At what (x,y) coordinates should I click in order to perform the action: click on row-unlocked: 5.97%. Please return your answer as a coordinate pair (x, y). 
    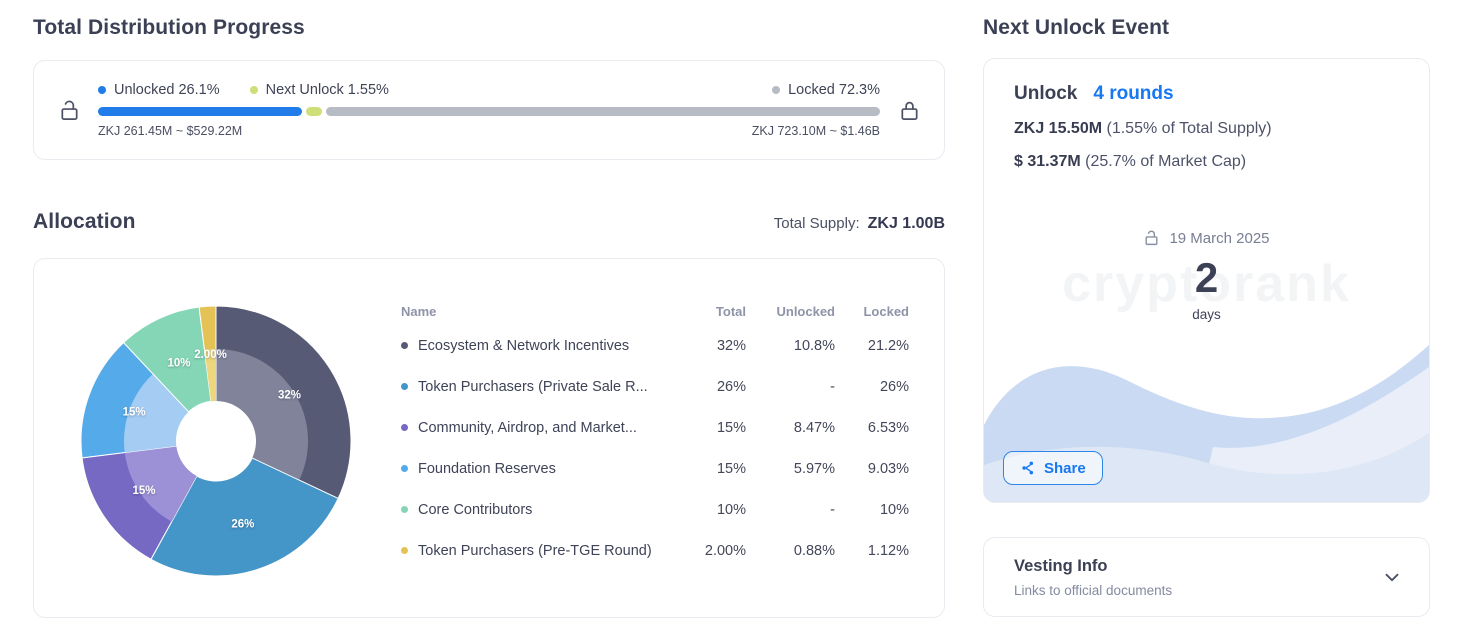
    Looking at the image, I should click on (814, 468).